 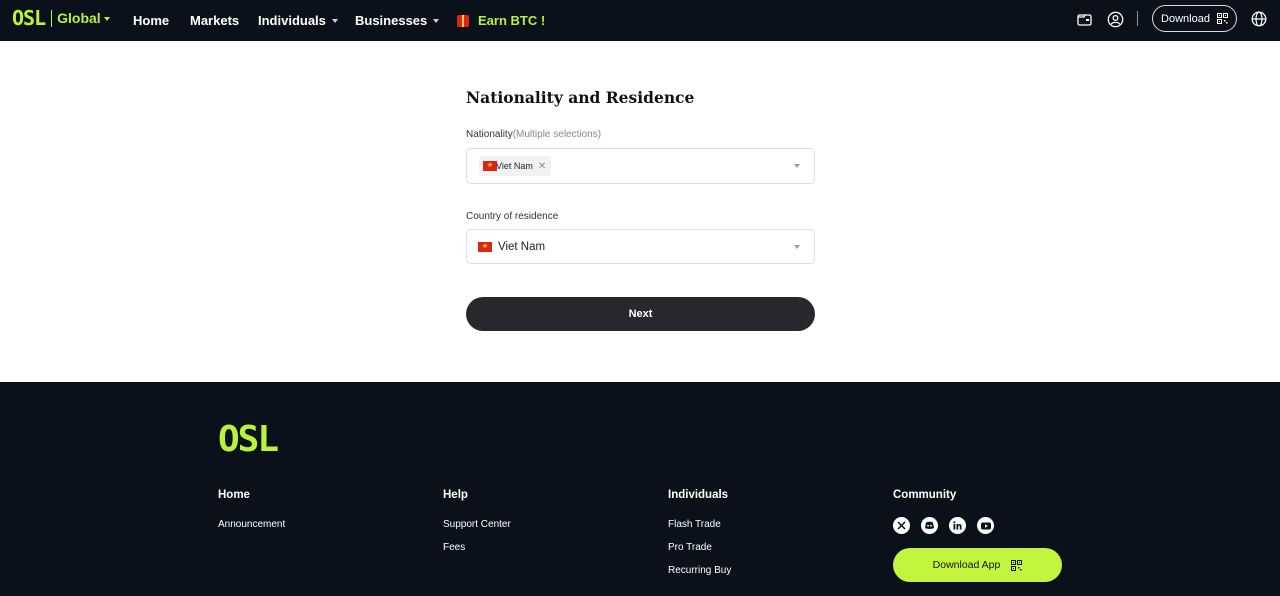 What do you see at coordinates (1137, 18) in the screenshot?
I see `header-divider` at bounding box center [1137, 18].